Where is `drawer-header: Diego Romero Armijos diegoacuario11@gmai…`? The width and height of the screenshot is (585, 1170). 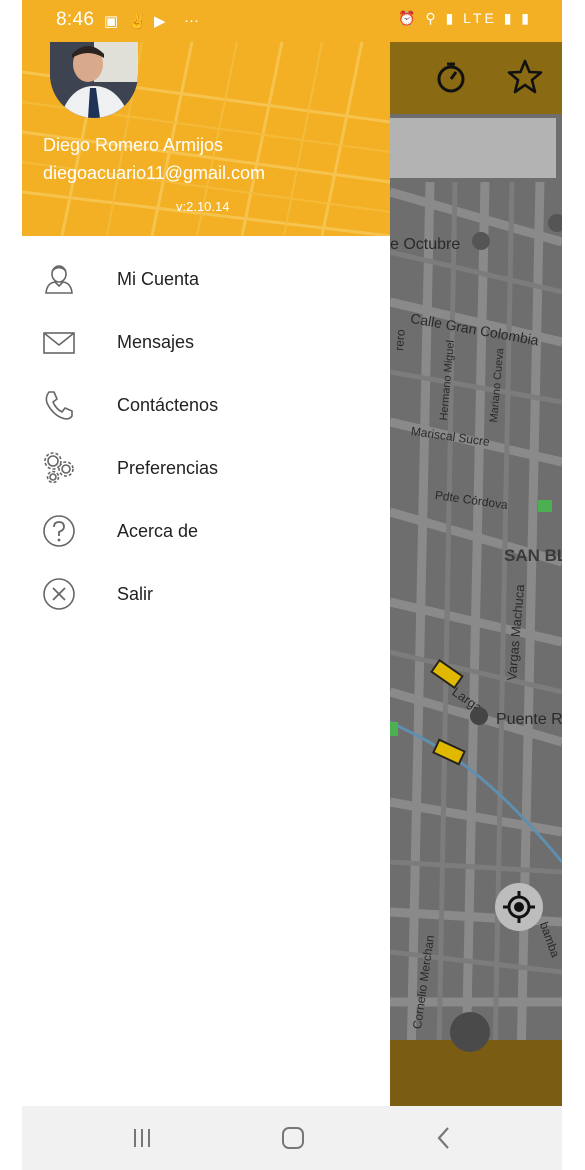 drawer-header: Diego Romero Armijos diegoacuario11@gmai… is located at coordinates (206, 139).